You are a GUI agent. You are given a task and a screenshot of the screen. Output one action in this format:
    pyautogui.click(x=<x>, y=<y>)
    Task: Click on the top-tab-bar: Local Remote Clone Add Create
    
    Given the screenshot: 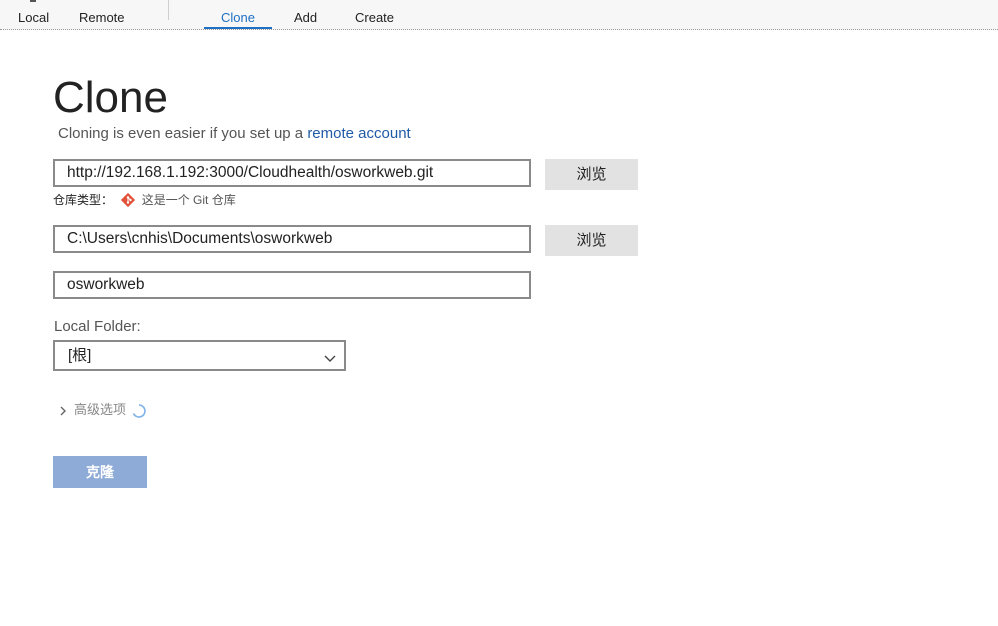 What is the action you would take?
    pyautogui.click(x=499, y=15)
    